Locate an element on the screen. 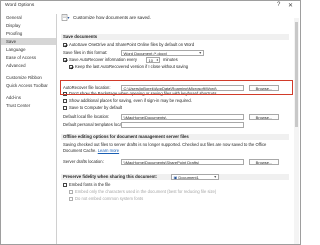 The width and height of the screenshot is (320, 245). sidebar-item-trust-center: Trust Center is located at coordinates (28, 105).